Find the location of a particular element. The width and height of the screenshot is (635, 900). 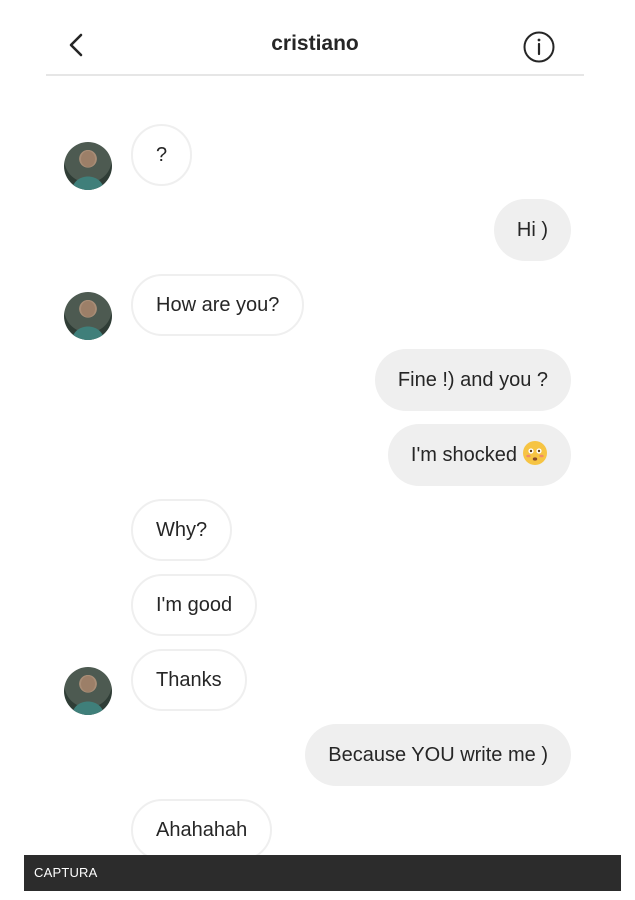

message-outgoing: Because YOU write me ) is located at coordinates (438, 755).